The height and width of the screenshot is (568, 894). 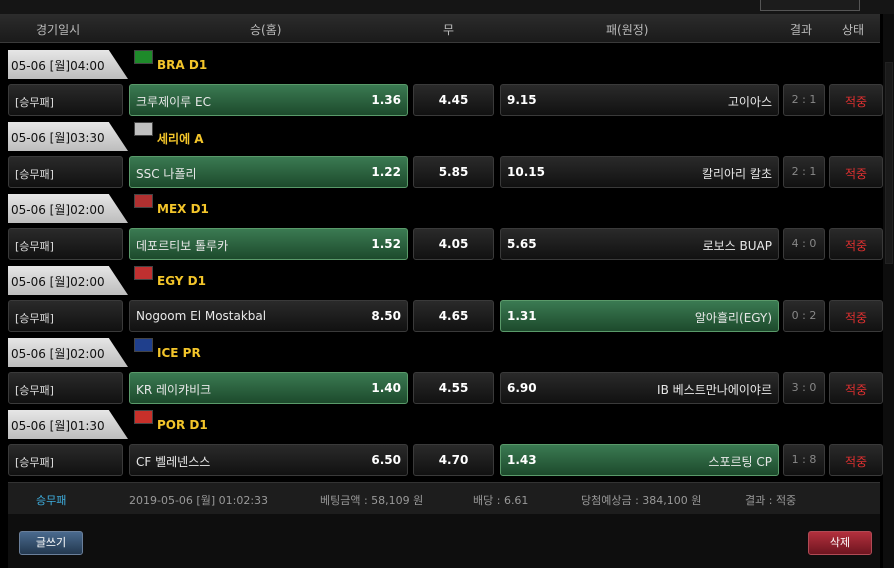 I want to click on score-cell: 4 : 0, so click(x=804, y=244).